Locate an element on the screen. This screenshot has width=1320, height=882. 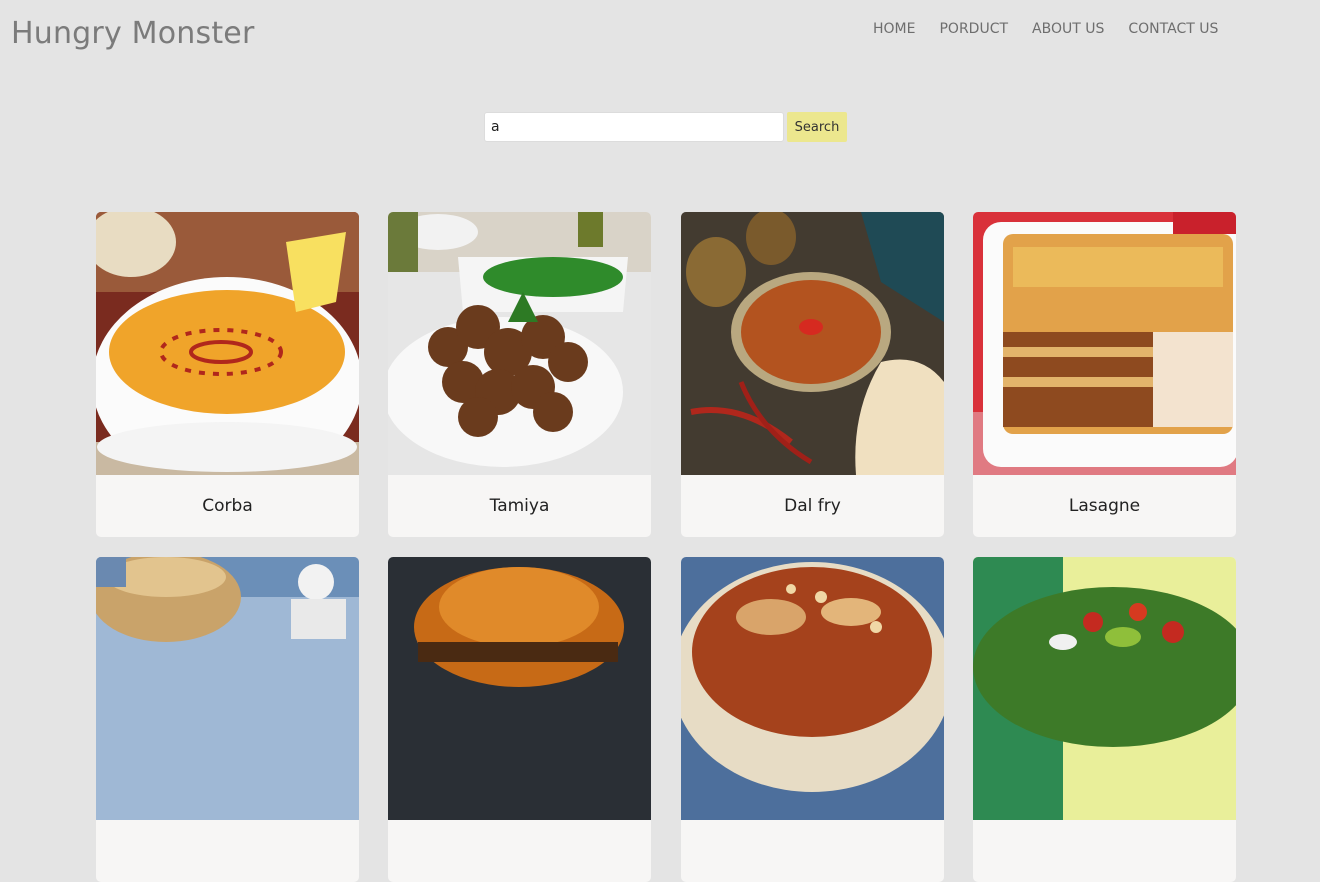
site-logo: Hungry Monster is located at coordinates (133, 33).